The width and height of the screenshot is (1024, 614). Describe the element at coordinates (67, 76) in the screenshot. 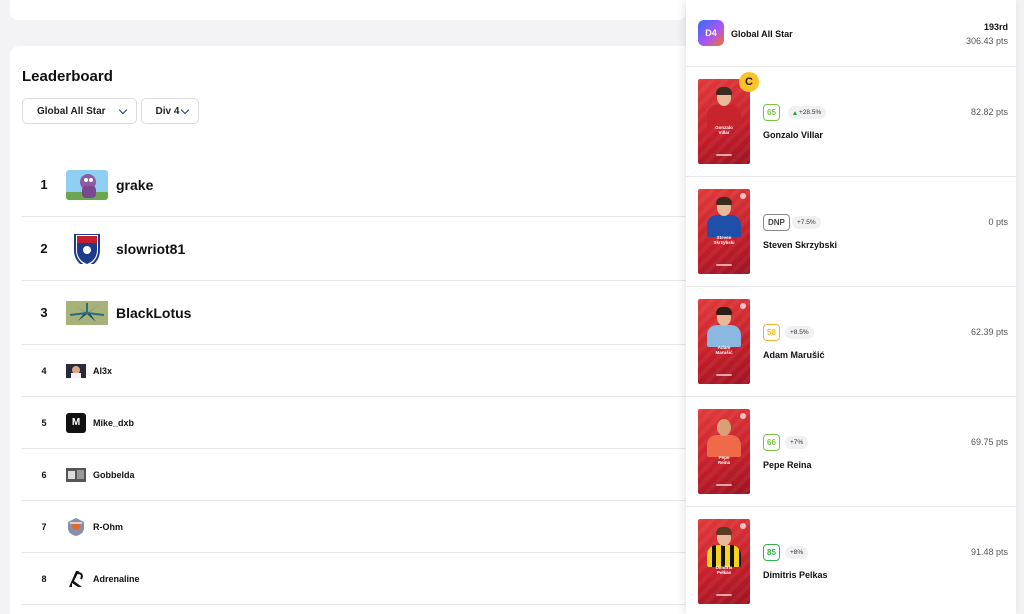

I see `leaderboard-title: Leaderboard` at that location.